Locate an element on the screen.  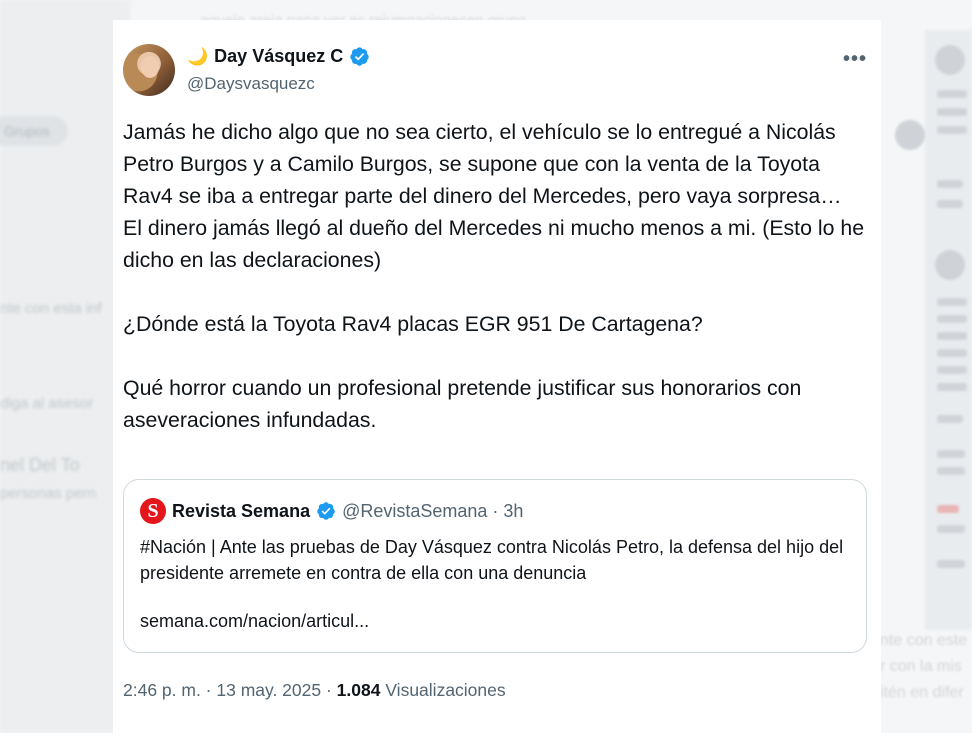
moon-emoji: 🌙 is located at coordinates (198, 56).